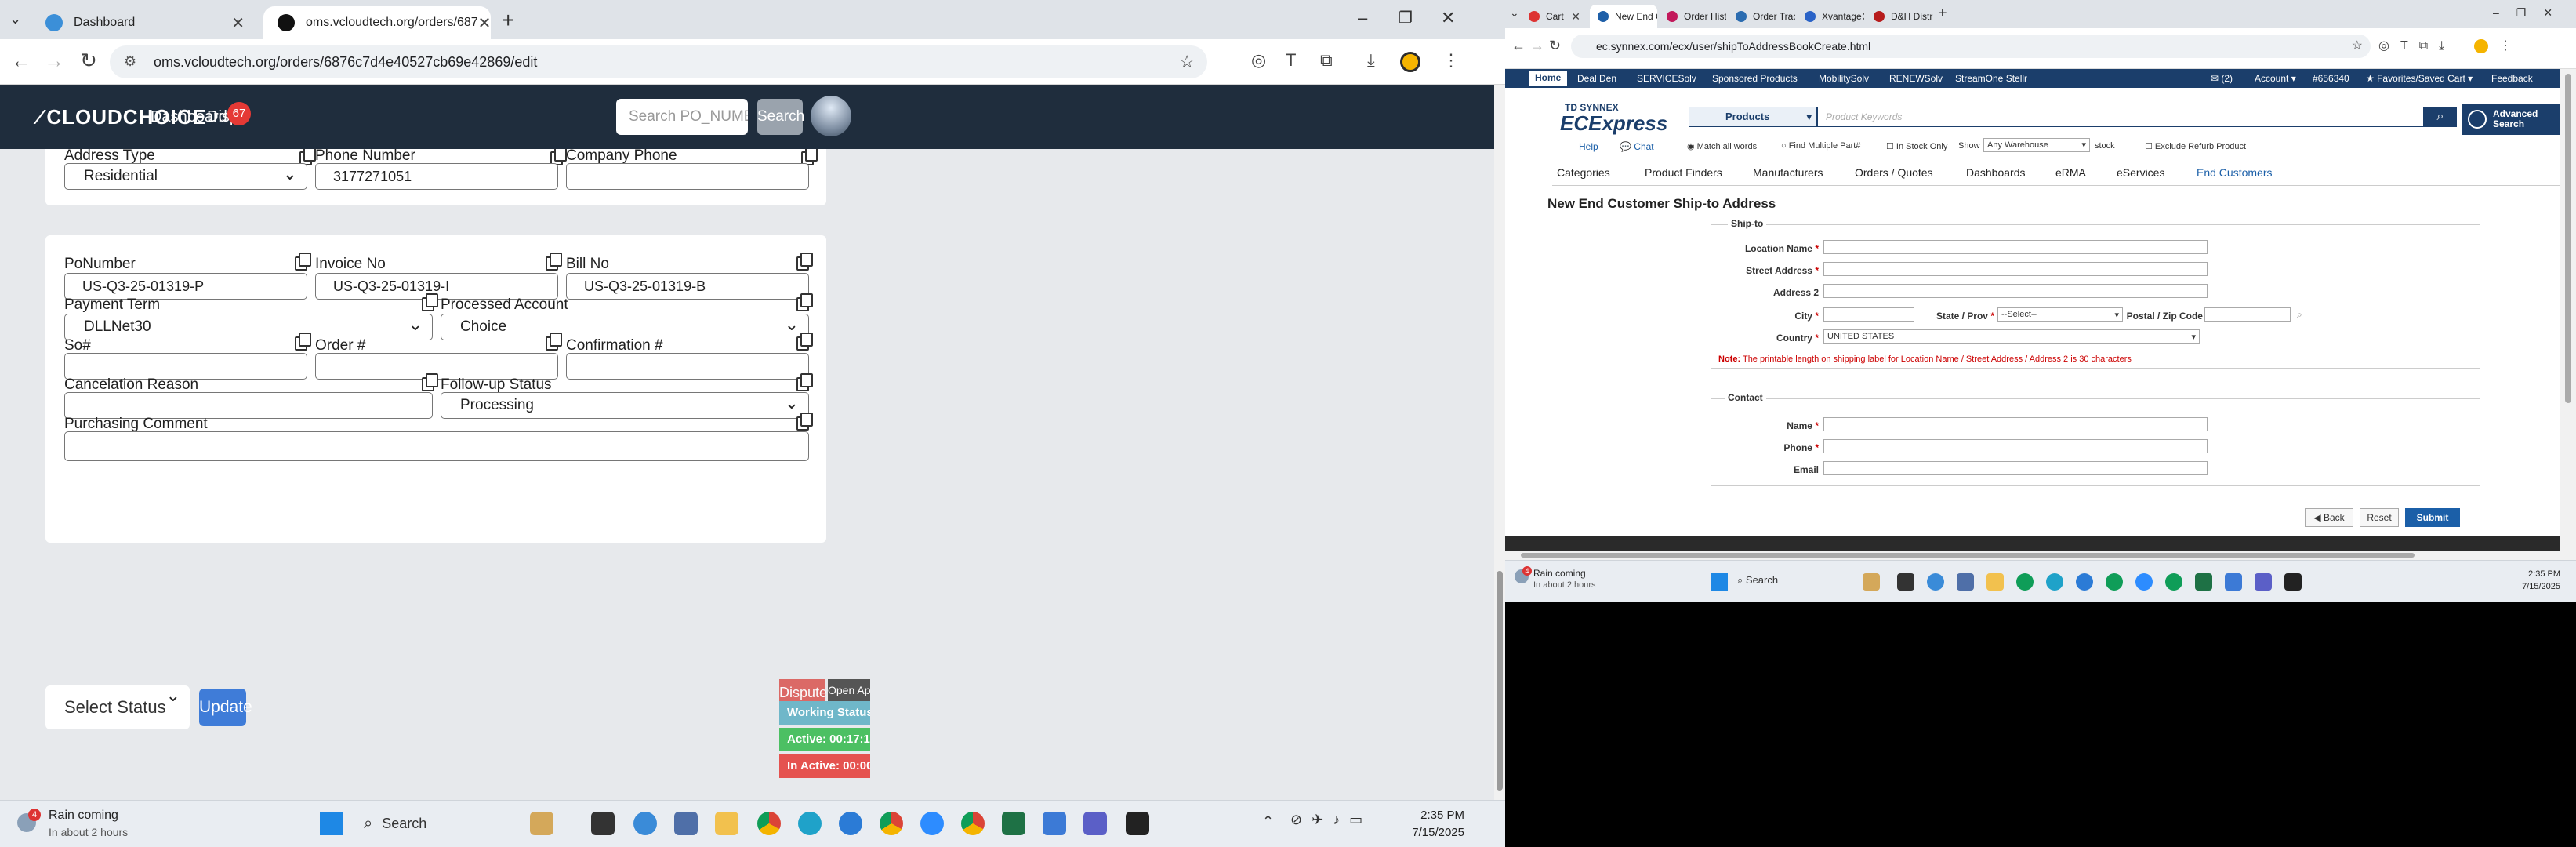 The width and height of the screenshot is (2576, 847). I want to click on menu-eservices: eServices, so click(2141, 172).